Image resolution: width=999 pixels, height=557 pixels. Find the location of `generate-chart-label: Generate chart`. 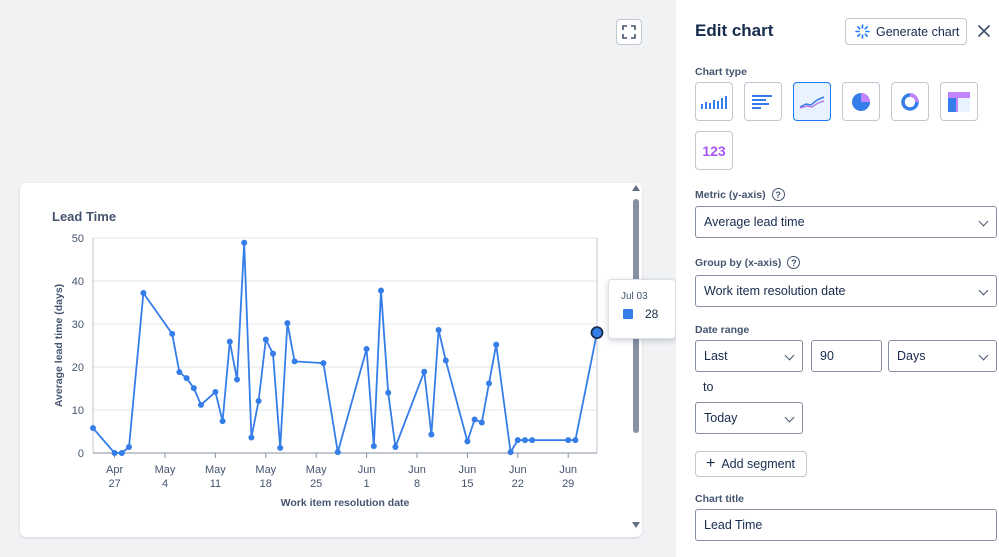

generate-chart-label: Generate chart is located at coordinates (918, 31).